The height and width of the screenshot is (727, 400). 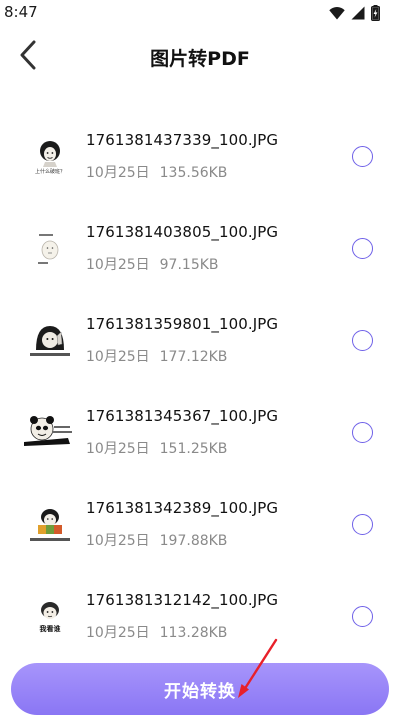 I want to click on file-list-item: 1761381403805_100.JPG 10月25日 97.15KB, so click(x=200, y=248).